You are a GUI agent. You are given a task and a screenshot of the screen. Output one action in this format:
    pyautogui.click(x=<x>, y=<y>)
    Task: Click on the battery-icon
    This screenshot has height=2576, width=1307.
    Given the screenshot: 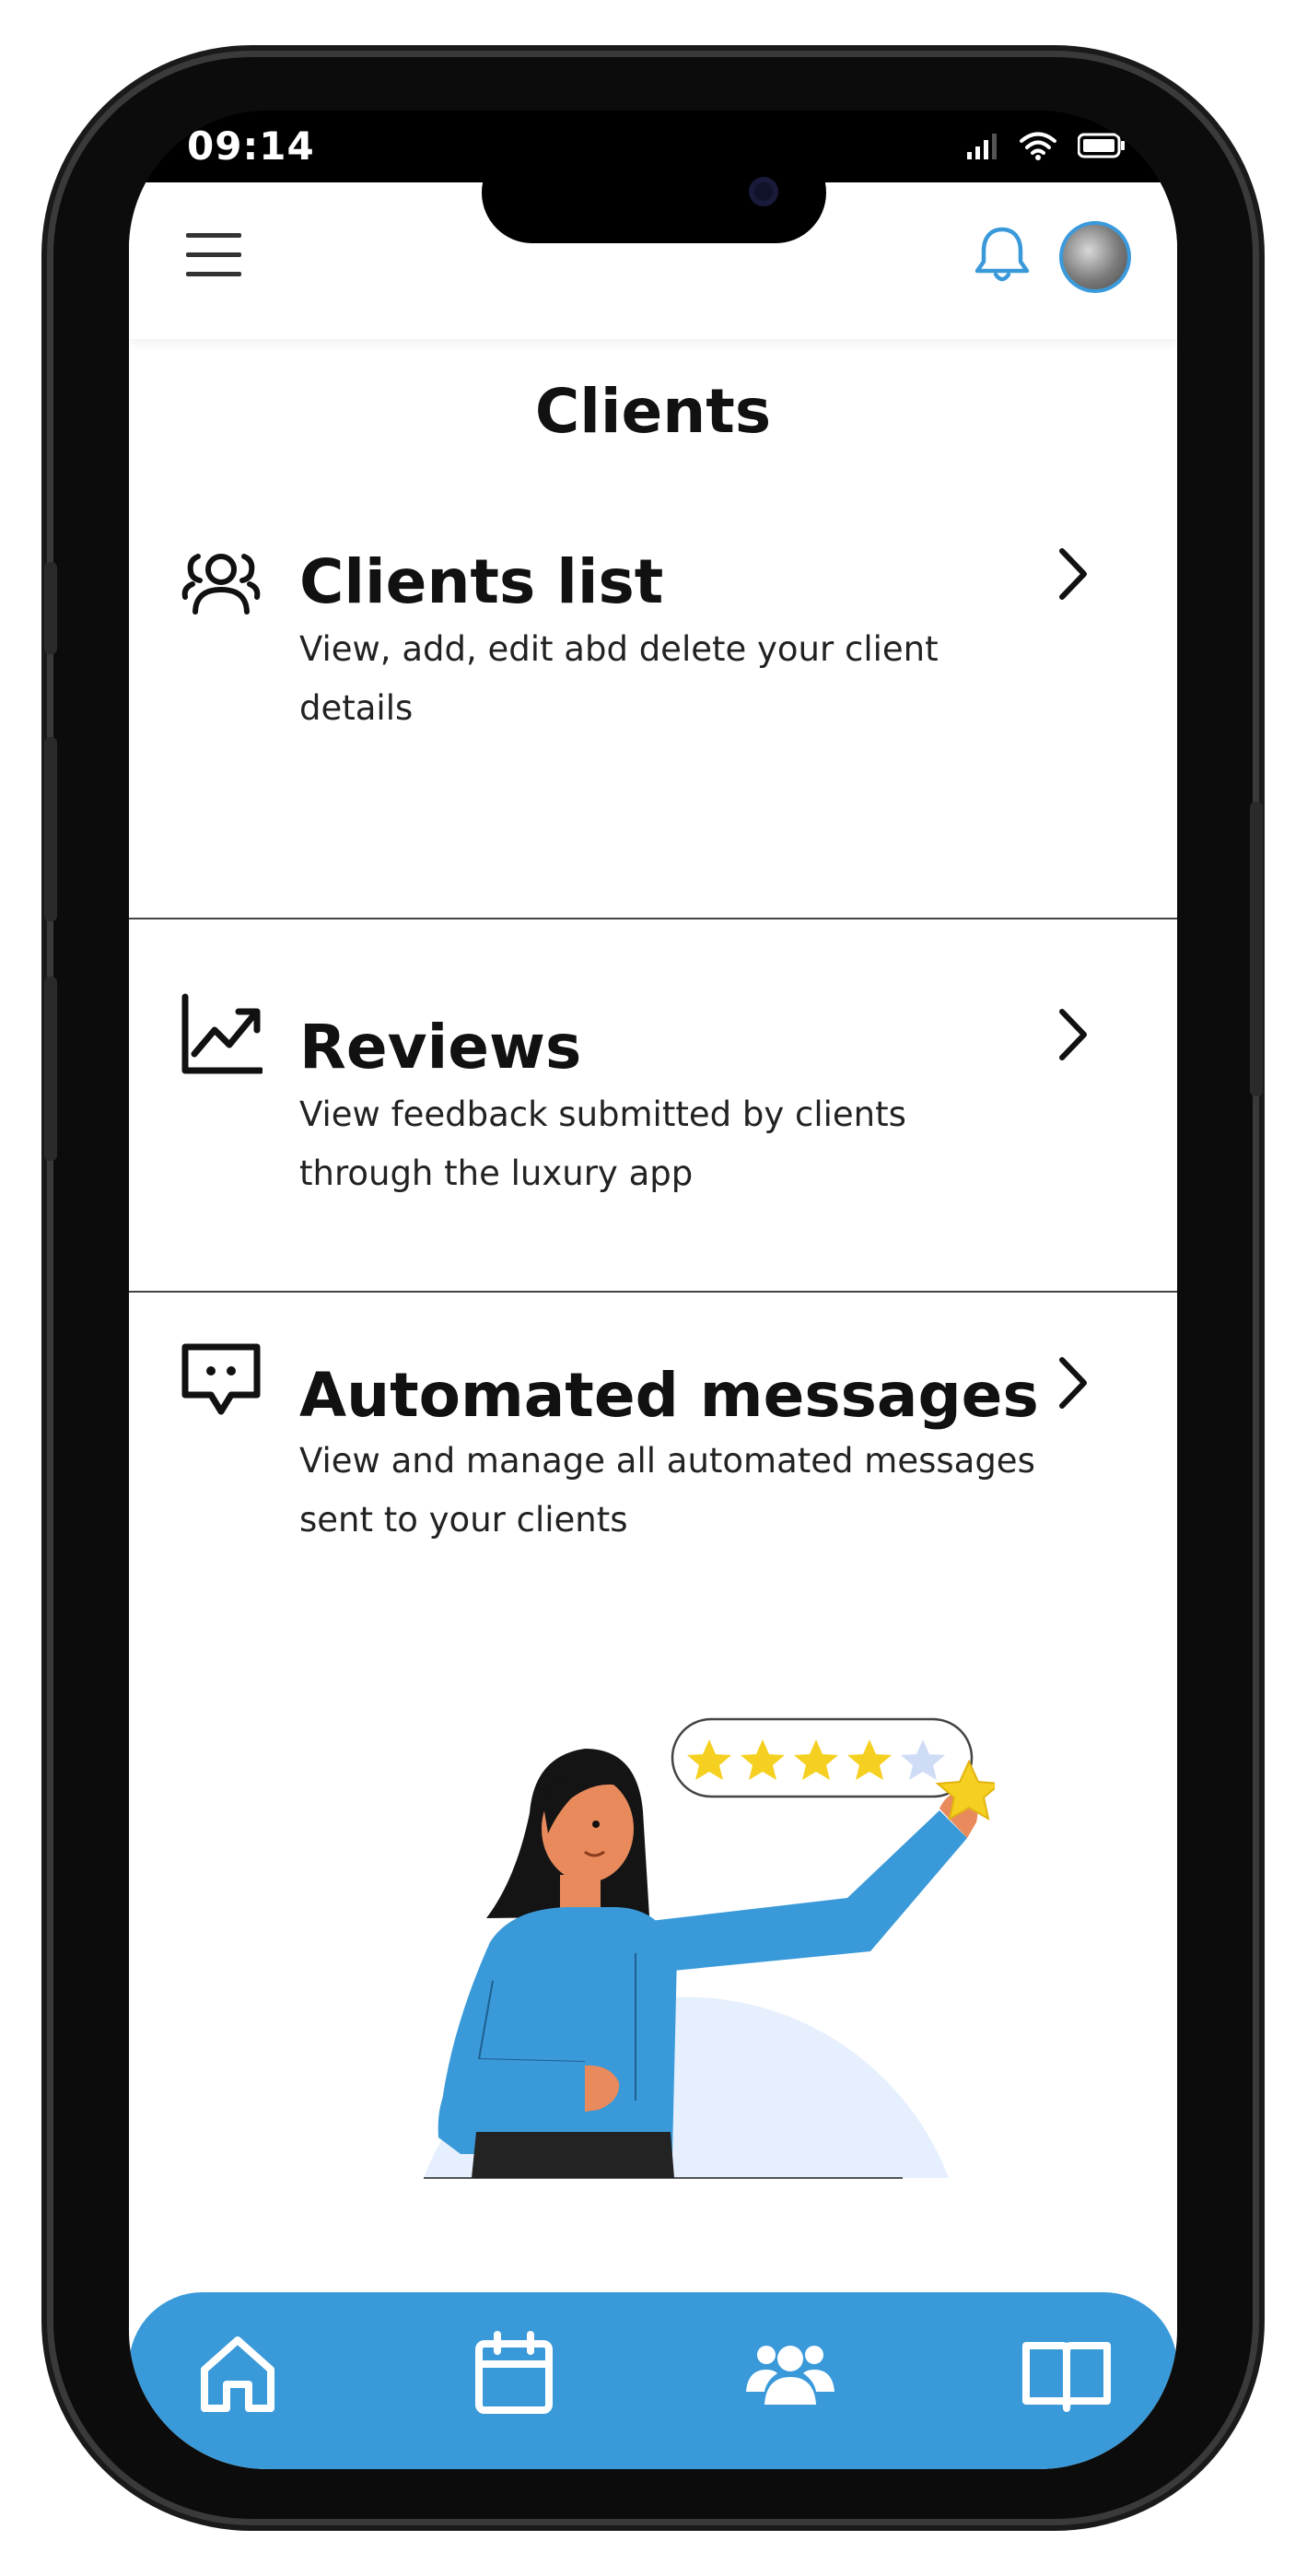 What is the action you would take?
    pyautogui.click(x=1101, y=145)
    